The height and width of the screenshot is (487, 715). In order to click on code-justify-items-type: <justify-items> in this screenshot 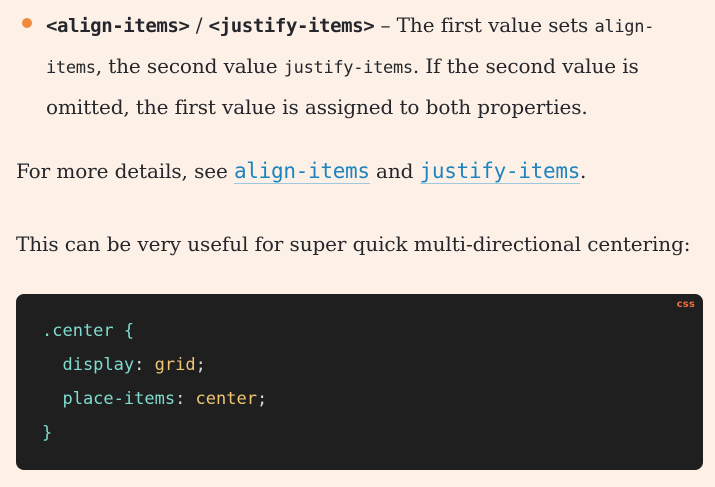, I will do `click(291, 26)`.